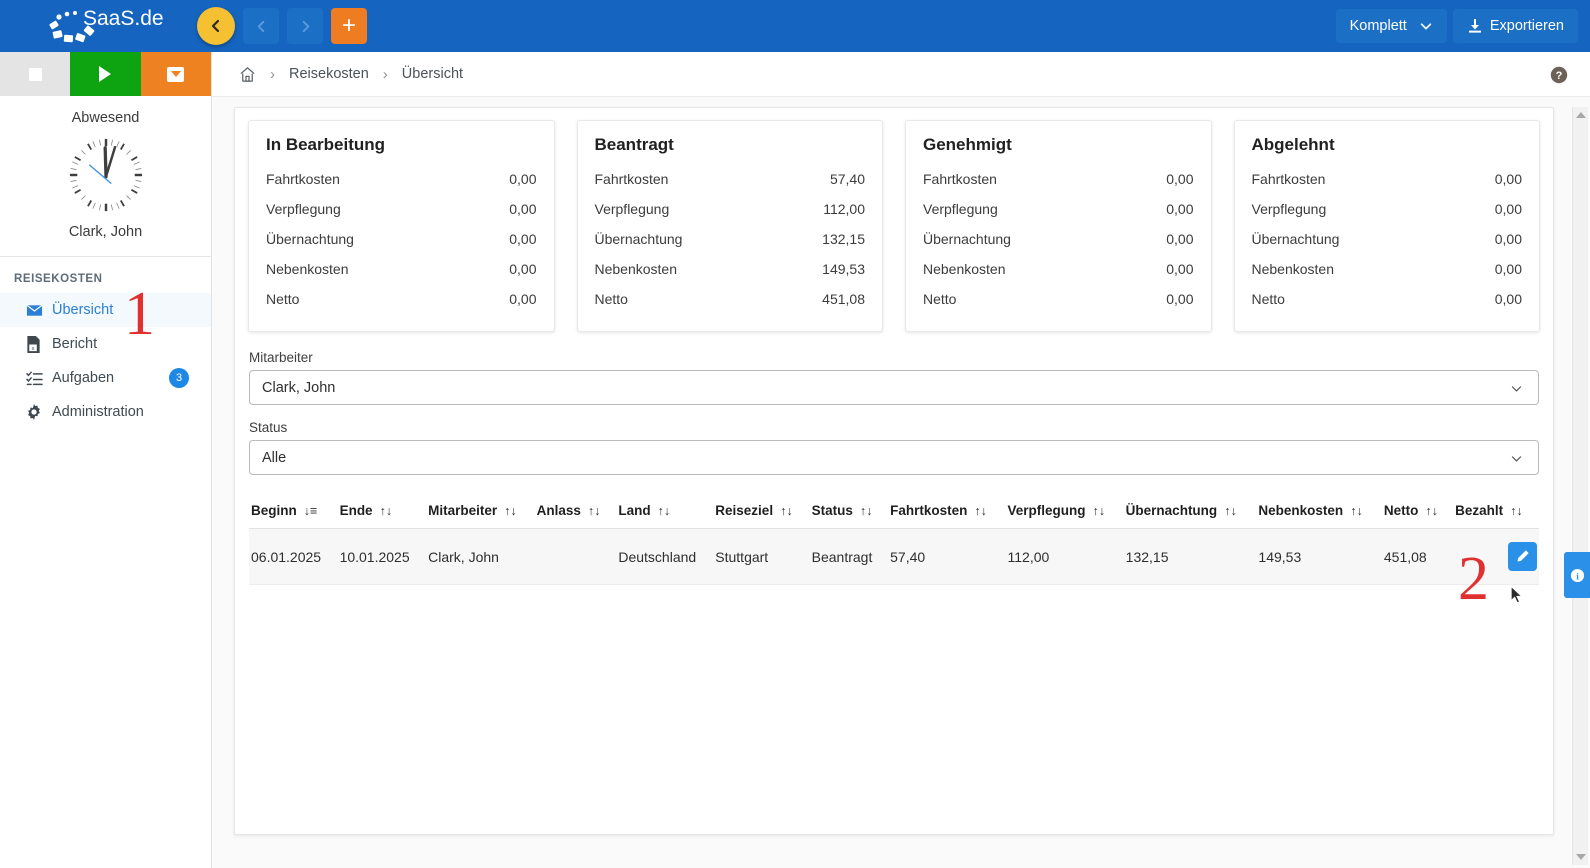 The width and height of the screenshot is (1590, 868). Describe the element at coordinates (1293, 144) in the screenshot. I see `card-title: Abgelehnt` at that location.